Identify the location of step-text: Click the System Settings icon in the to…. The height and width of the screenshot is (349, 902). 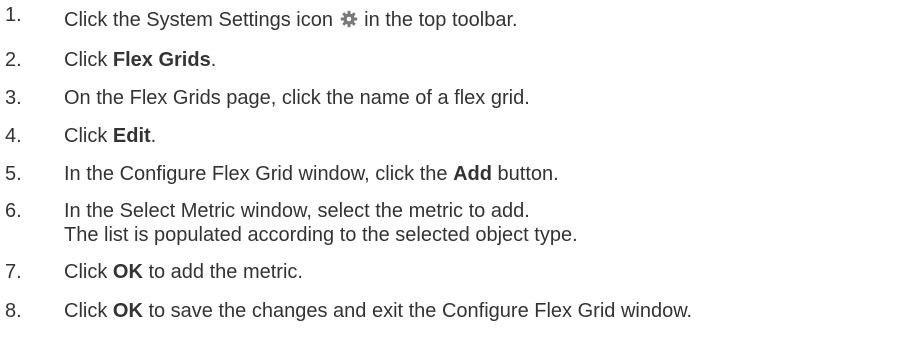
(291, 20).